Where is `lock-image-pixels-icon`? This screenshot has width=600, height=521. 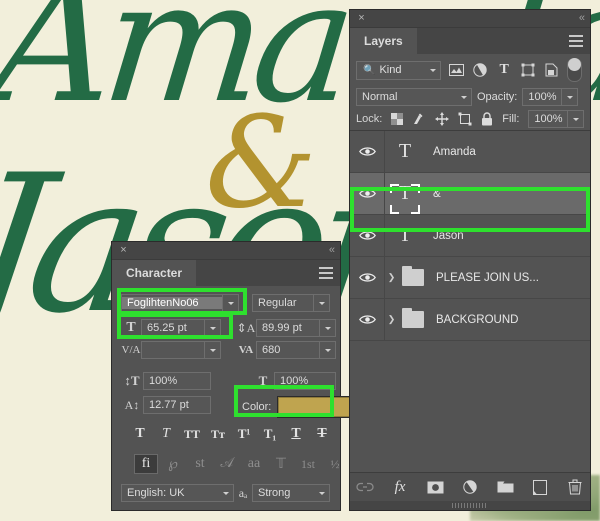
lock-image-pixels-icon is located at coordinates (419, 119).